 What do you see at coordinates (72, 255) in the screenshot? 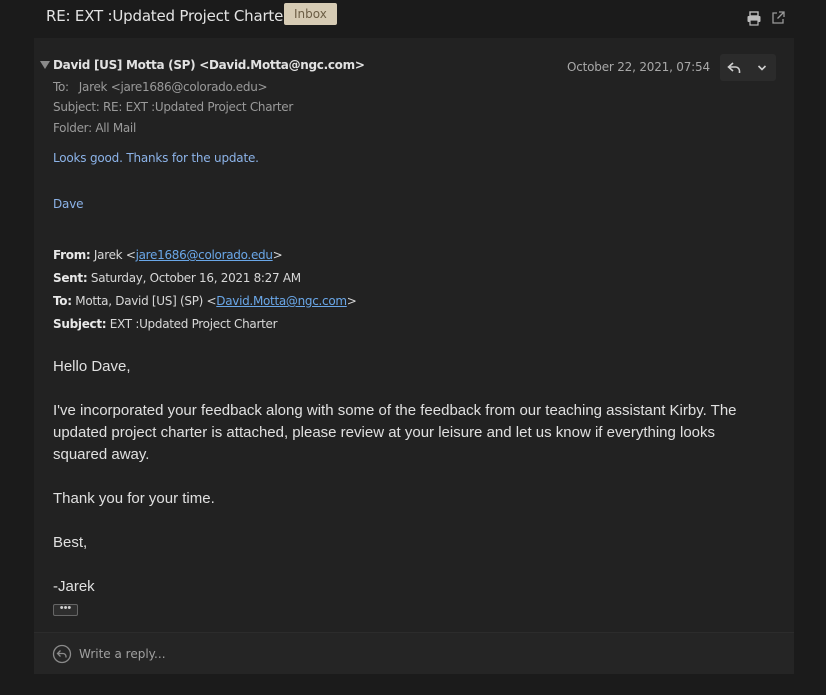
I see `quoted-from-label: From:` at bounding box center [72, 255].